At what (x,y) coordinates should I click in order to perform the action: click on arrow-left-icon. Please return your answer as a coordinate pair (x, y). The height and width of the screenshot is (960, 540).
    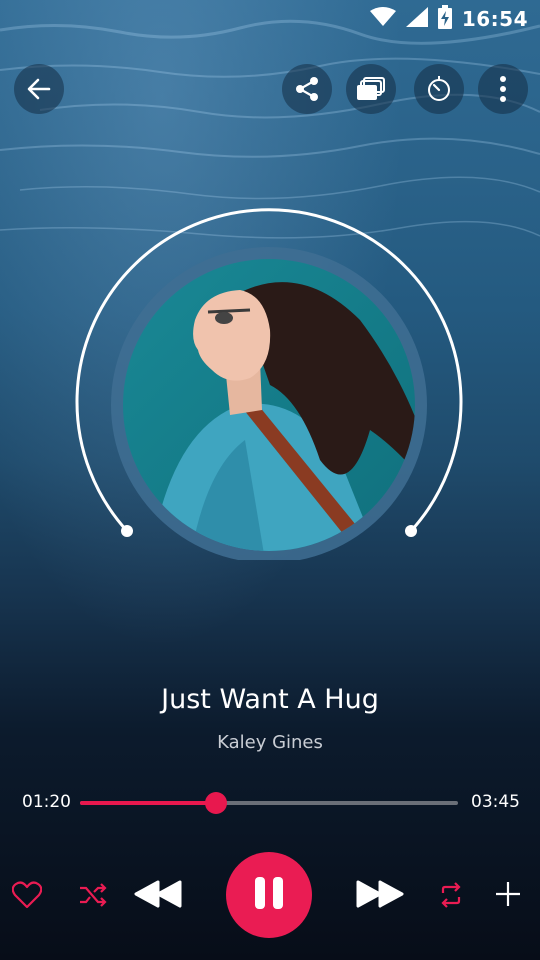
    Looking at the image, I should click on (39, 89).